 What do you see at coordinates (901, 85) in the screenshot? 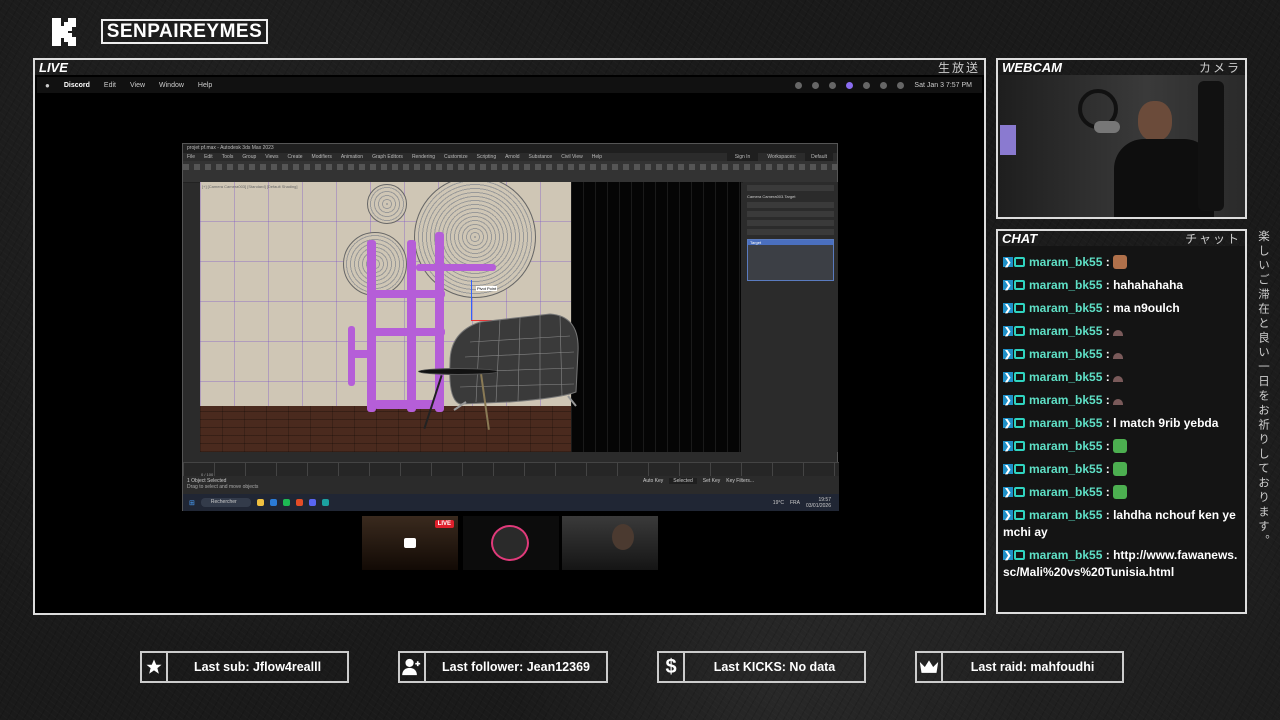
I see `battery-icon` at bounding box center [901, 85].